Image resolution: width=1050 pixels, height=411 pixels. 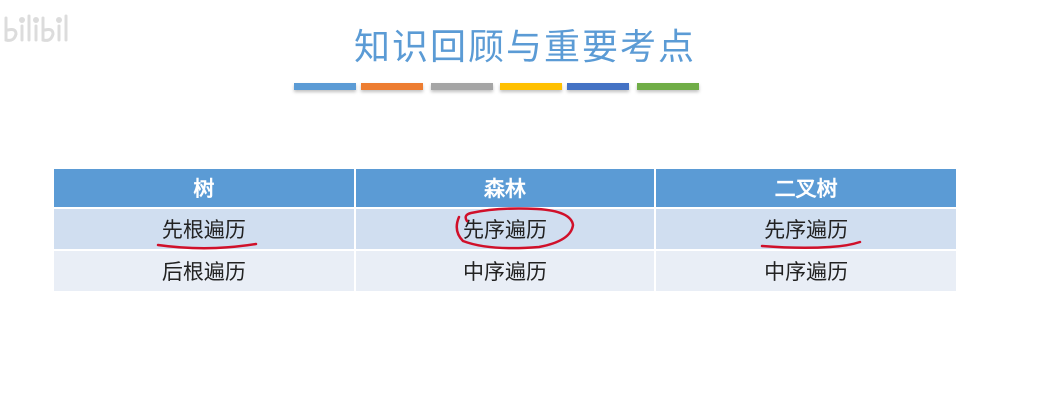 I want to click on table-cell: 后根遍历, so click(x=205, y=270).